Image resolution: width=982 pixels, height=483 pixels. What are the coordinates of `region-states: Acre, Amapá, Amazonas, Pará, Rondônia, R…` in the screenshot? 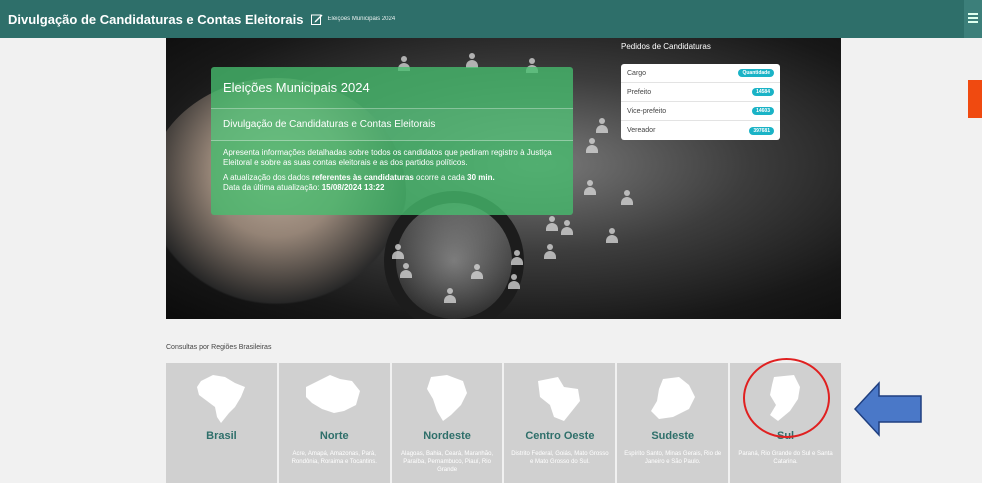 It's located at (334, 458).